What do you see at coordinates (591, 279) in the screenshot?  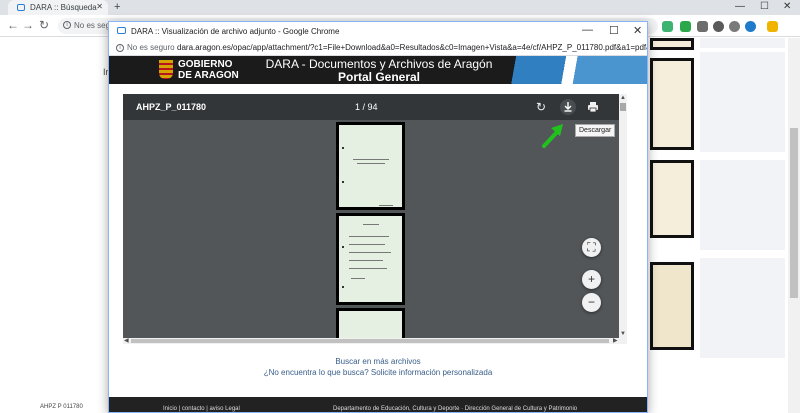 I see `zoom-in-button: +` at bounding box center [591, 279].